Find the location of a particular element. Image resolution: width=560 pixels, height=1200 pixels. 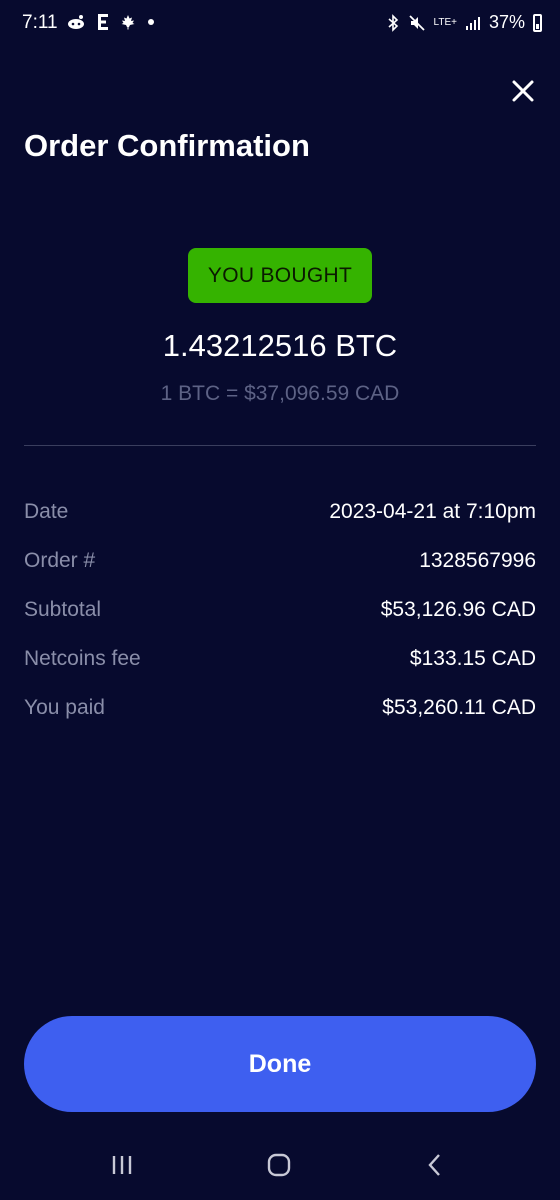

system-icons: LTE+ 37% is located at coordinates (464, 22).